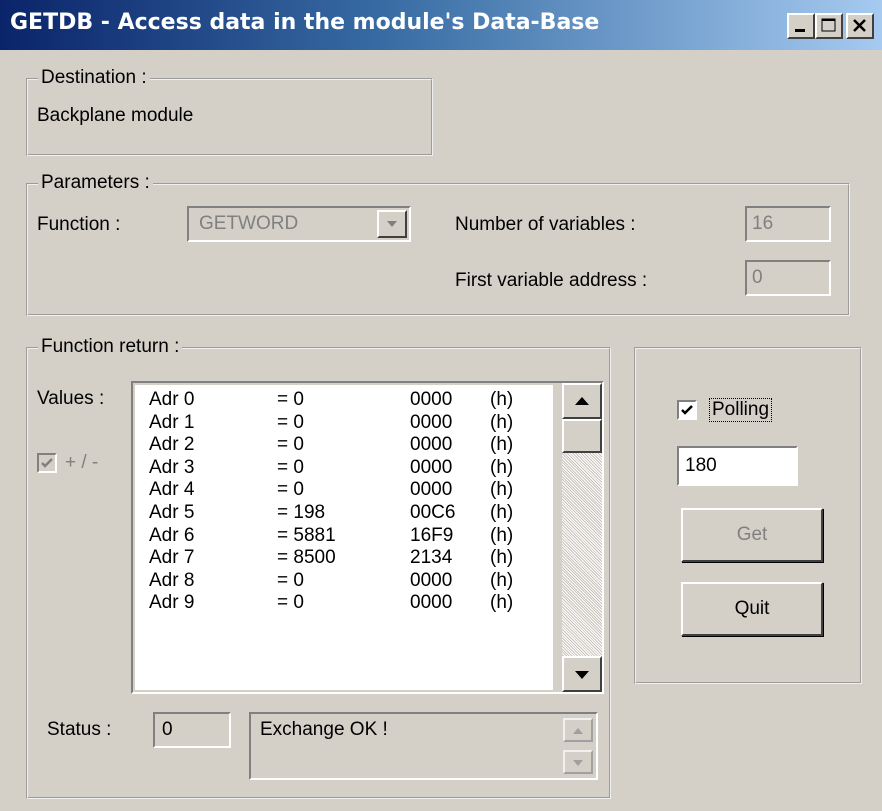 The height and width of the screenshot is (811, 882). I want to click on polling-interval-value: 180, so click(701, 465).